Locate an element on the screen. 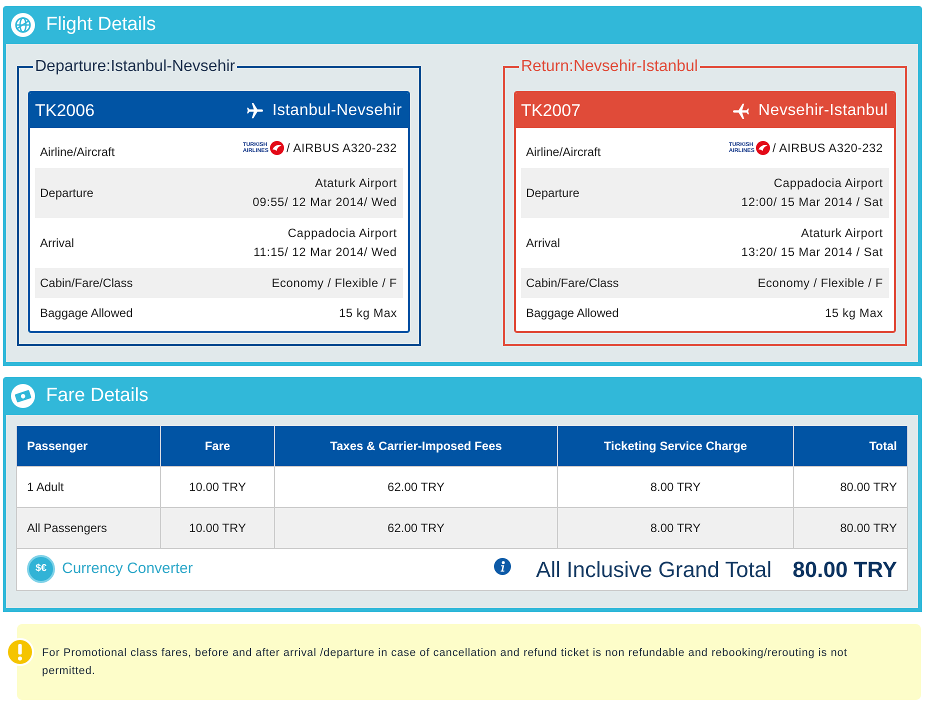 Image resolution: width=931 pixels, height=714 pixels. flight-number: TK2007 is located at coordinates (551, 111).